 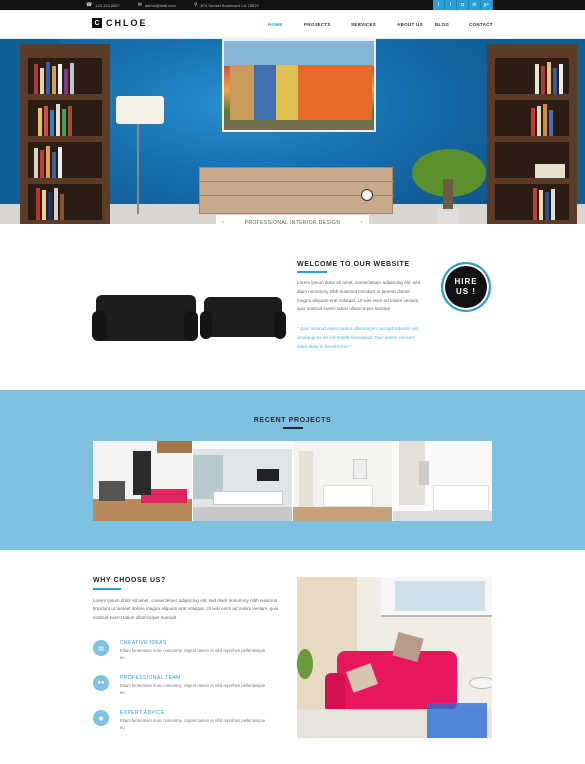 I want to click on project-gallery, so click(x=292, y=481).